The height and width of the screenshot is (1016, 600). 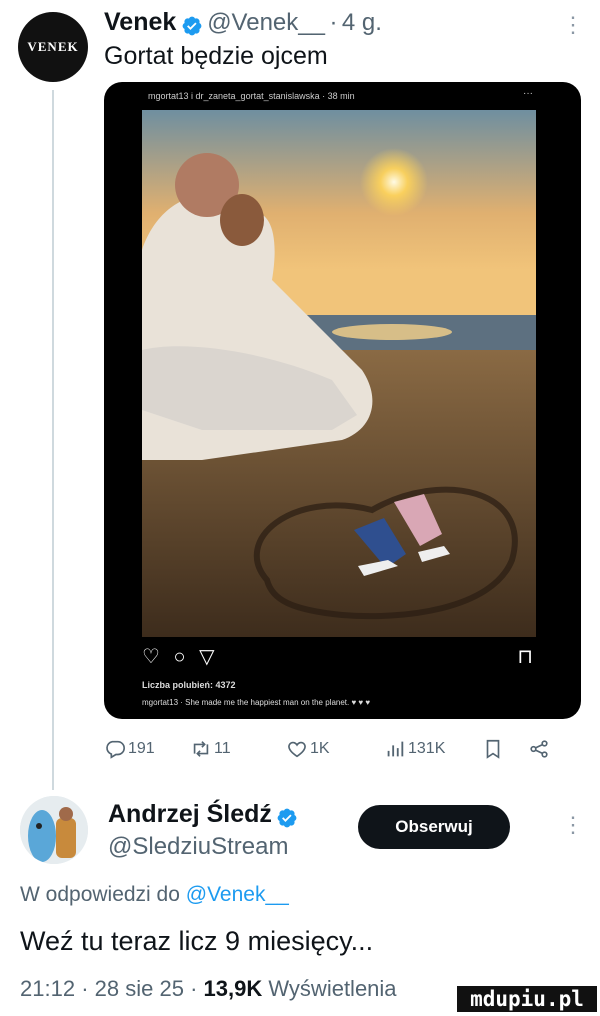 I want to click on reply-prefix: W odpowiedzi do, so click(x=100, y=894).